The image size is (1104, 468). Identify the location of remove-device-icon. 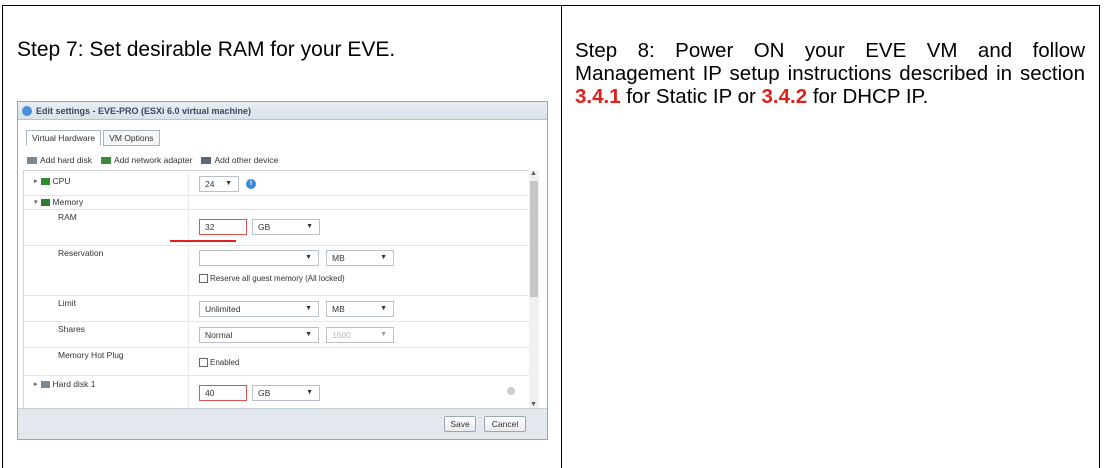
(511, 391).